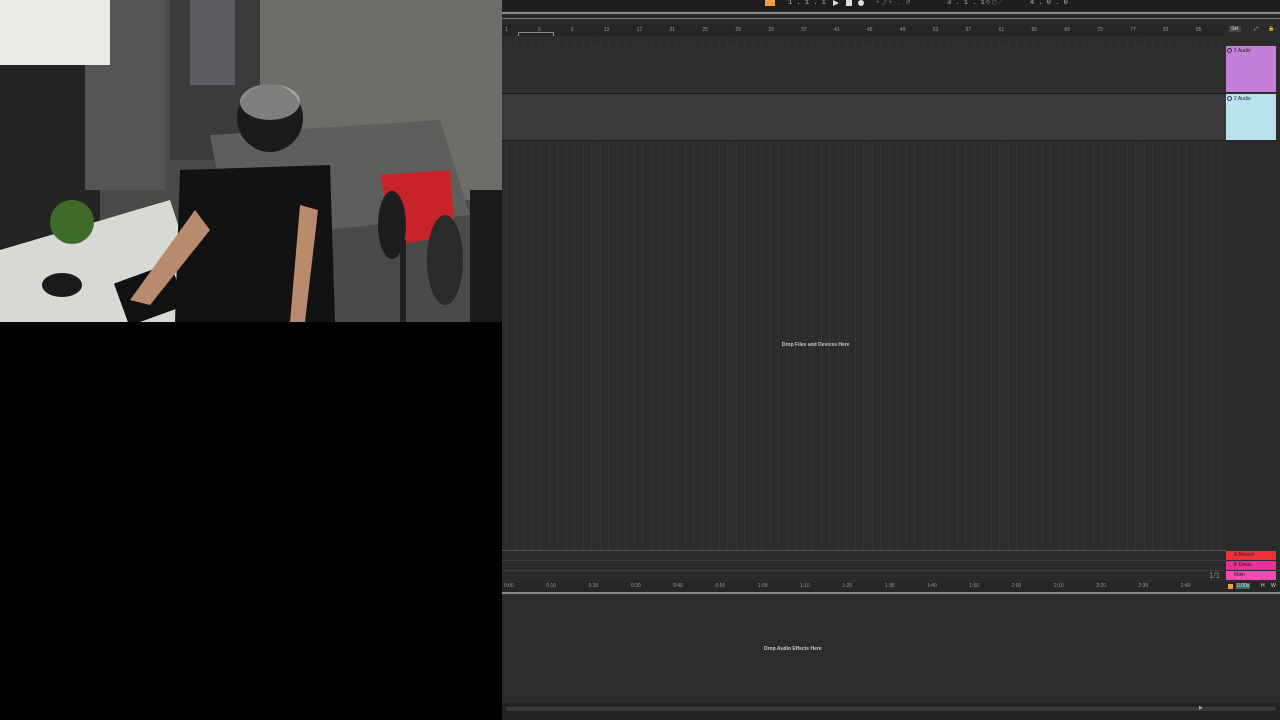  Describe the element at coordinates (1034, 30) in the screenshot. I see `bar-tick-label: 65` at that location.